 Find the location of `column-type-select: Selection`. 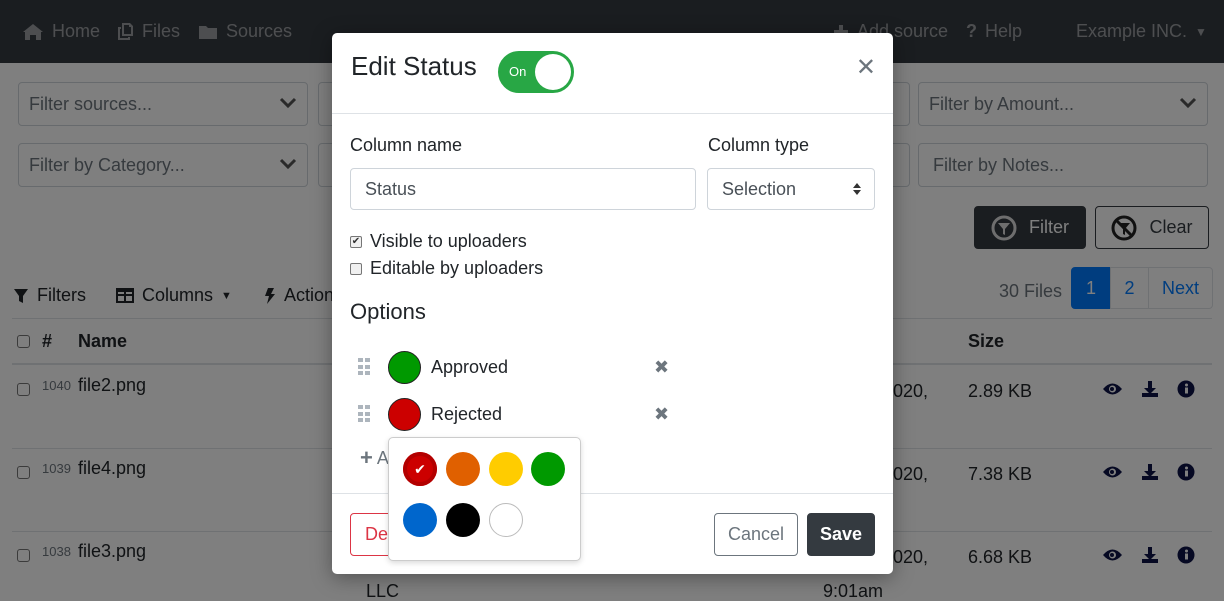

column-type-select: Selection is located at coordinates (791, 189).